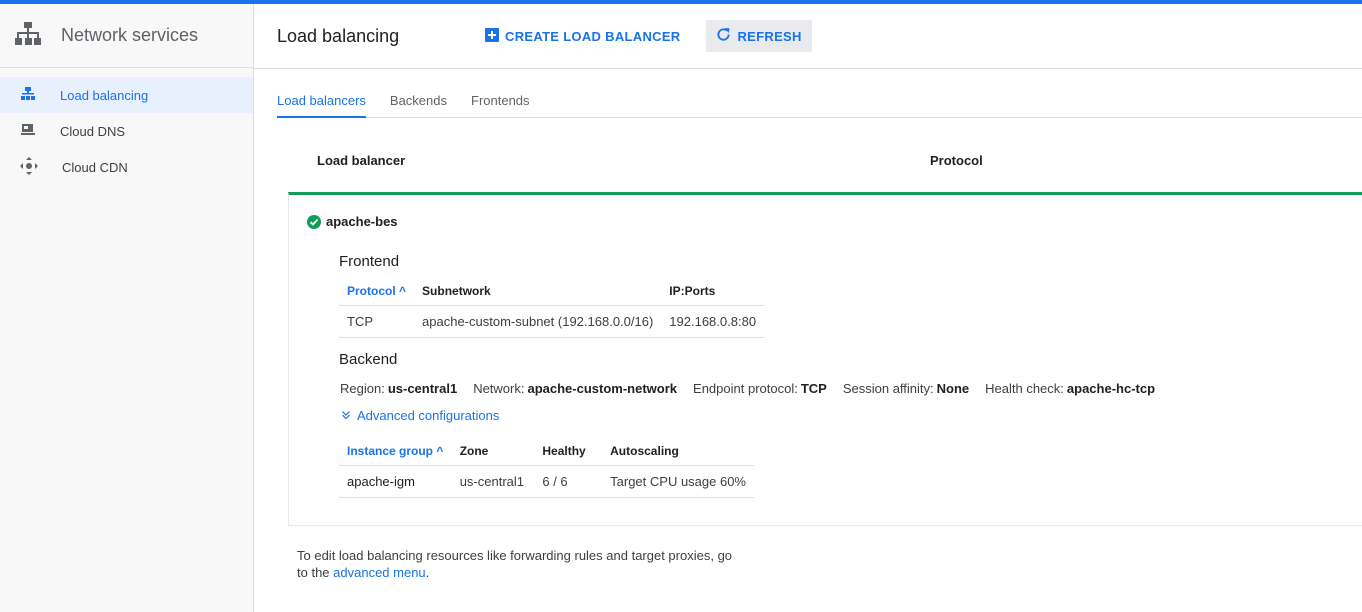  I want to click on instance-group-autoscaling: Target CPU usage 60%, so click(678, 481).